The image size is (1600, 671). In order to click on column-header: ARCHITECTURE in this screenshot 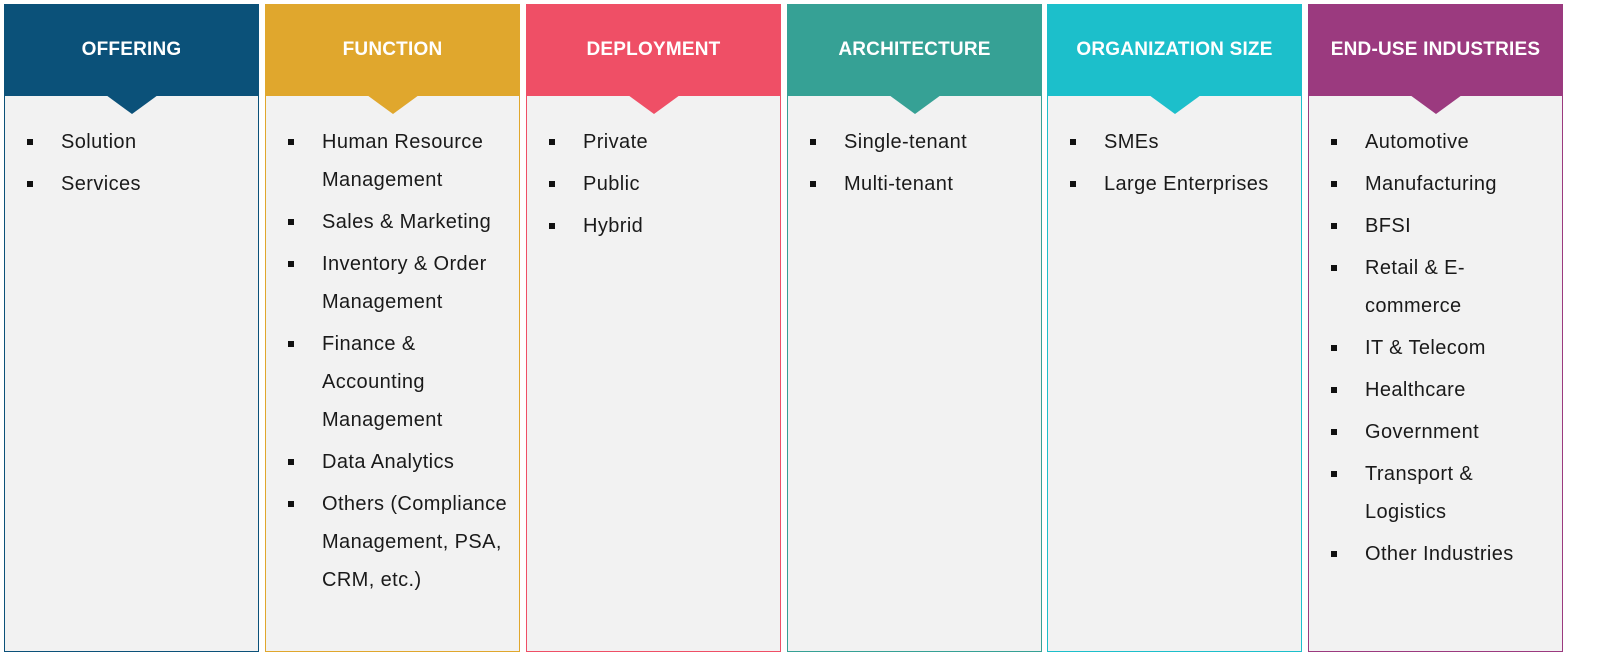, I will do `click(914, 50)`.